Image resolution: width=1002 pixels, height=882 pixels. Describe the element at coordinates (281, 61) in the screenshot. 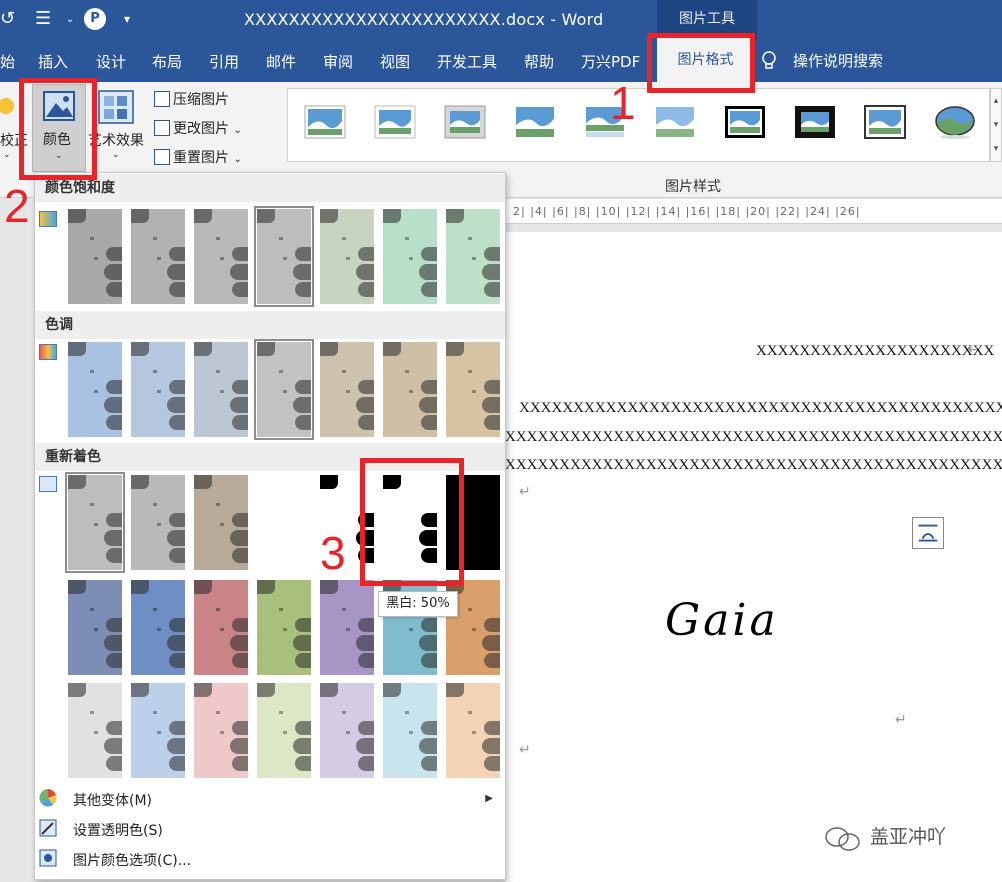

I see `tab-mailings: 邮件` at that location.